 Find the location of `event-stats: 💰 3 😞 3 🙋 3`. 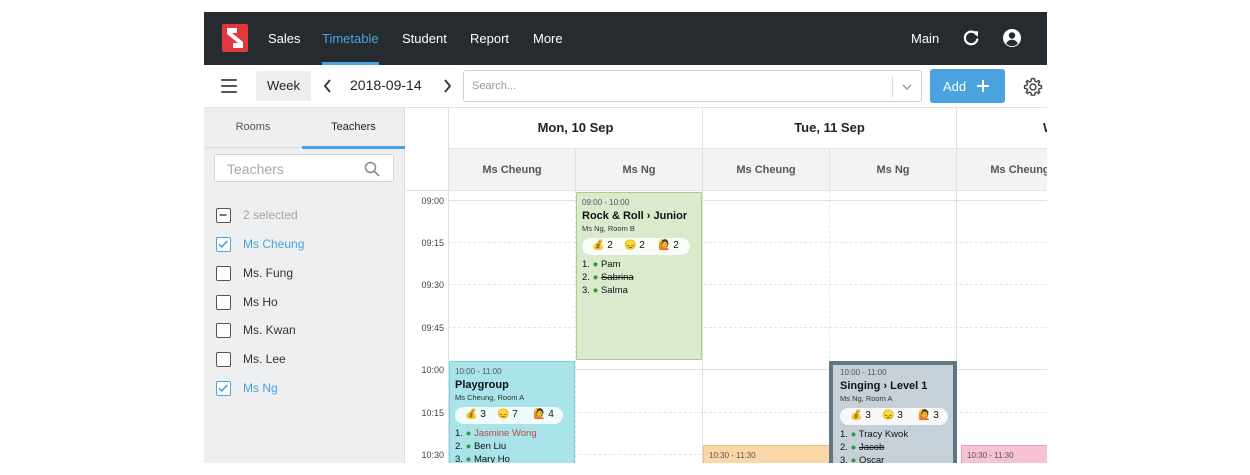

event-stats: 💰 3 😞 3 🙋 3 is located at coordinates (894, 416).